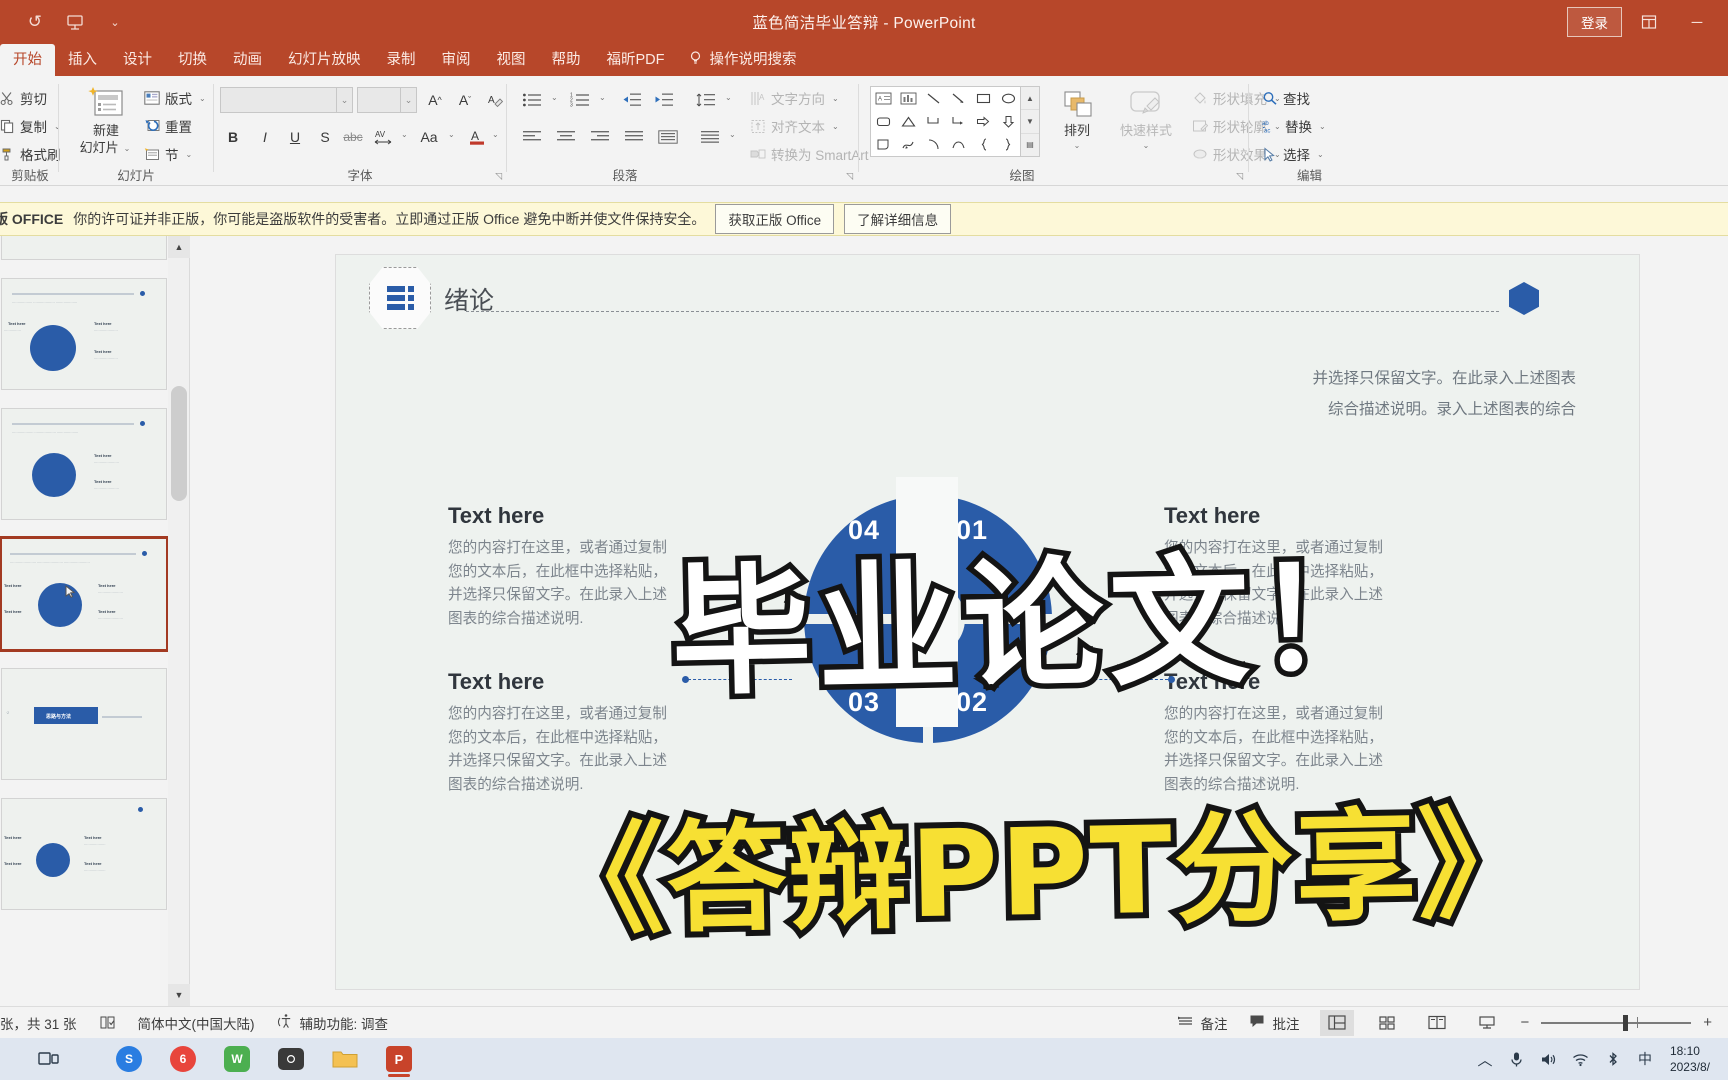 This screenshot has width=1728, height=1080. Describe the element at coordinates (353, 136) in the screenshot. I see `strikethrough-button: abc` at that location.